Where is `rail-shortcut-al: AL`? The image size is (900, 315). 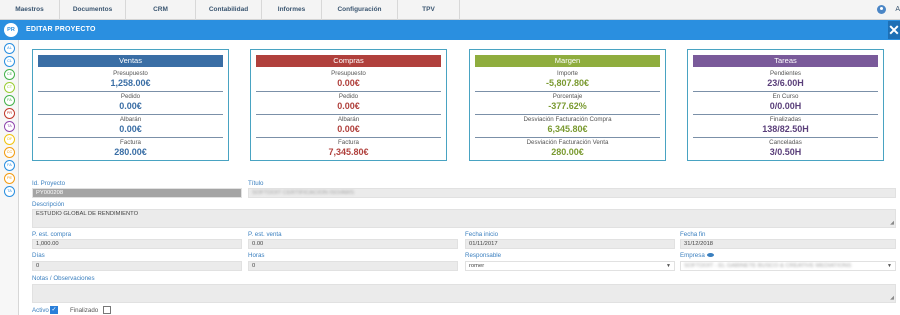 rail-shortcut-al: AL is located at coordinates (9, 48).